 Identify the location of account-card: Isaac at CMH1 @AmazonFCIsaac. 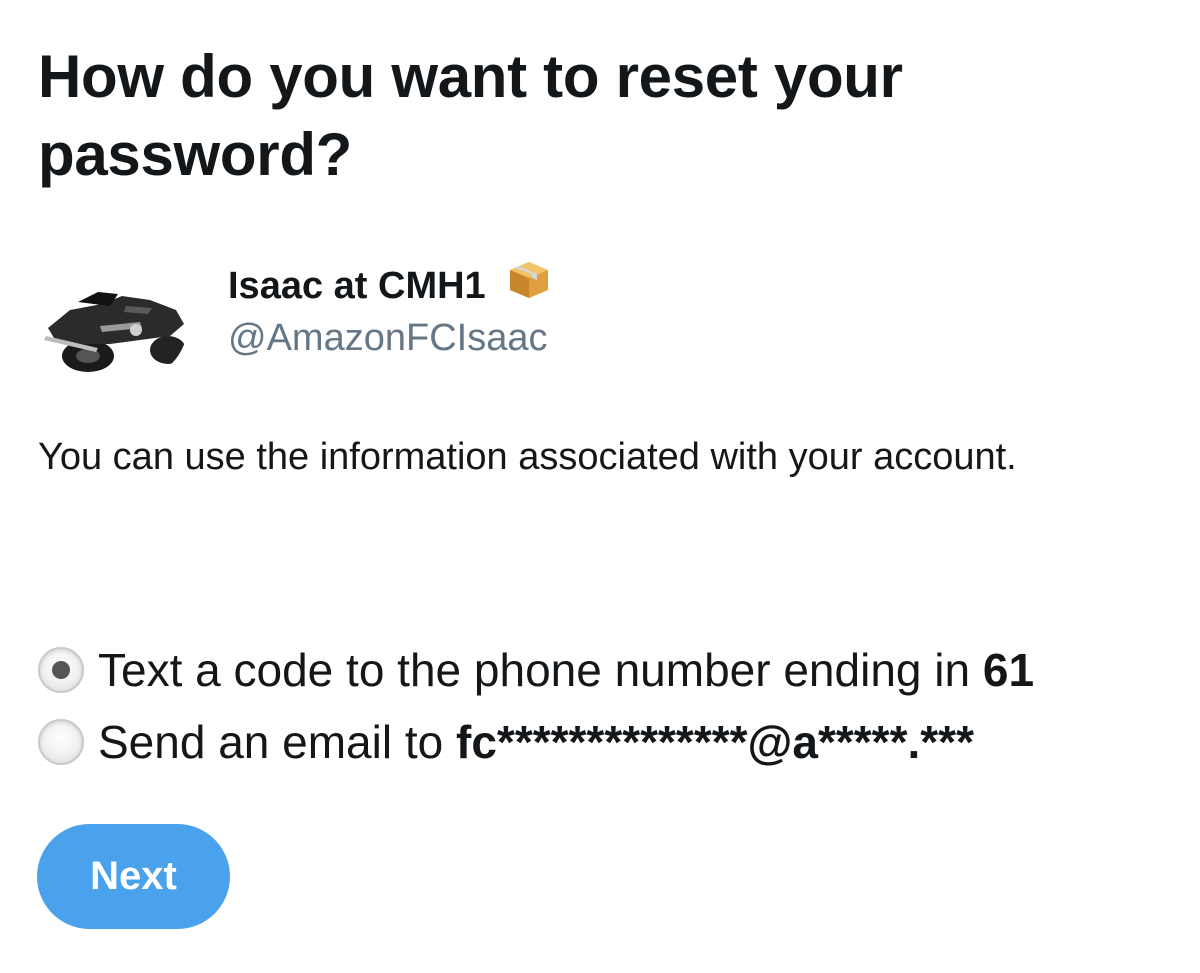
(440, 325).